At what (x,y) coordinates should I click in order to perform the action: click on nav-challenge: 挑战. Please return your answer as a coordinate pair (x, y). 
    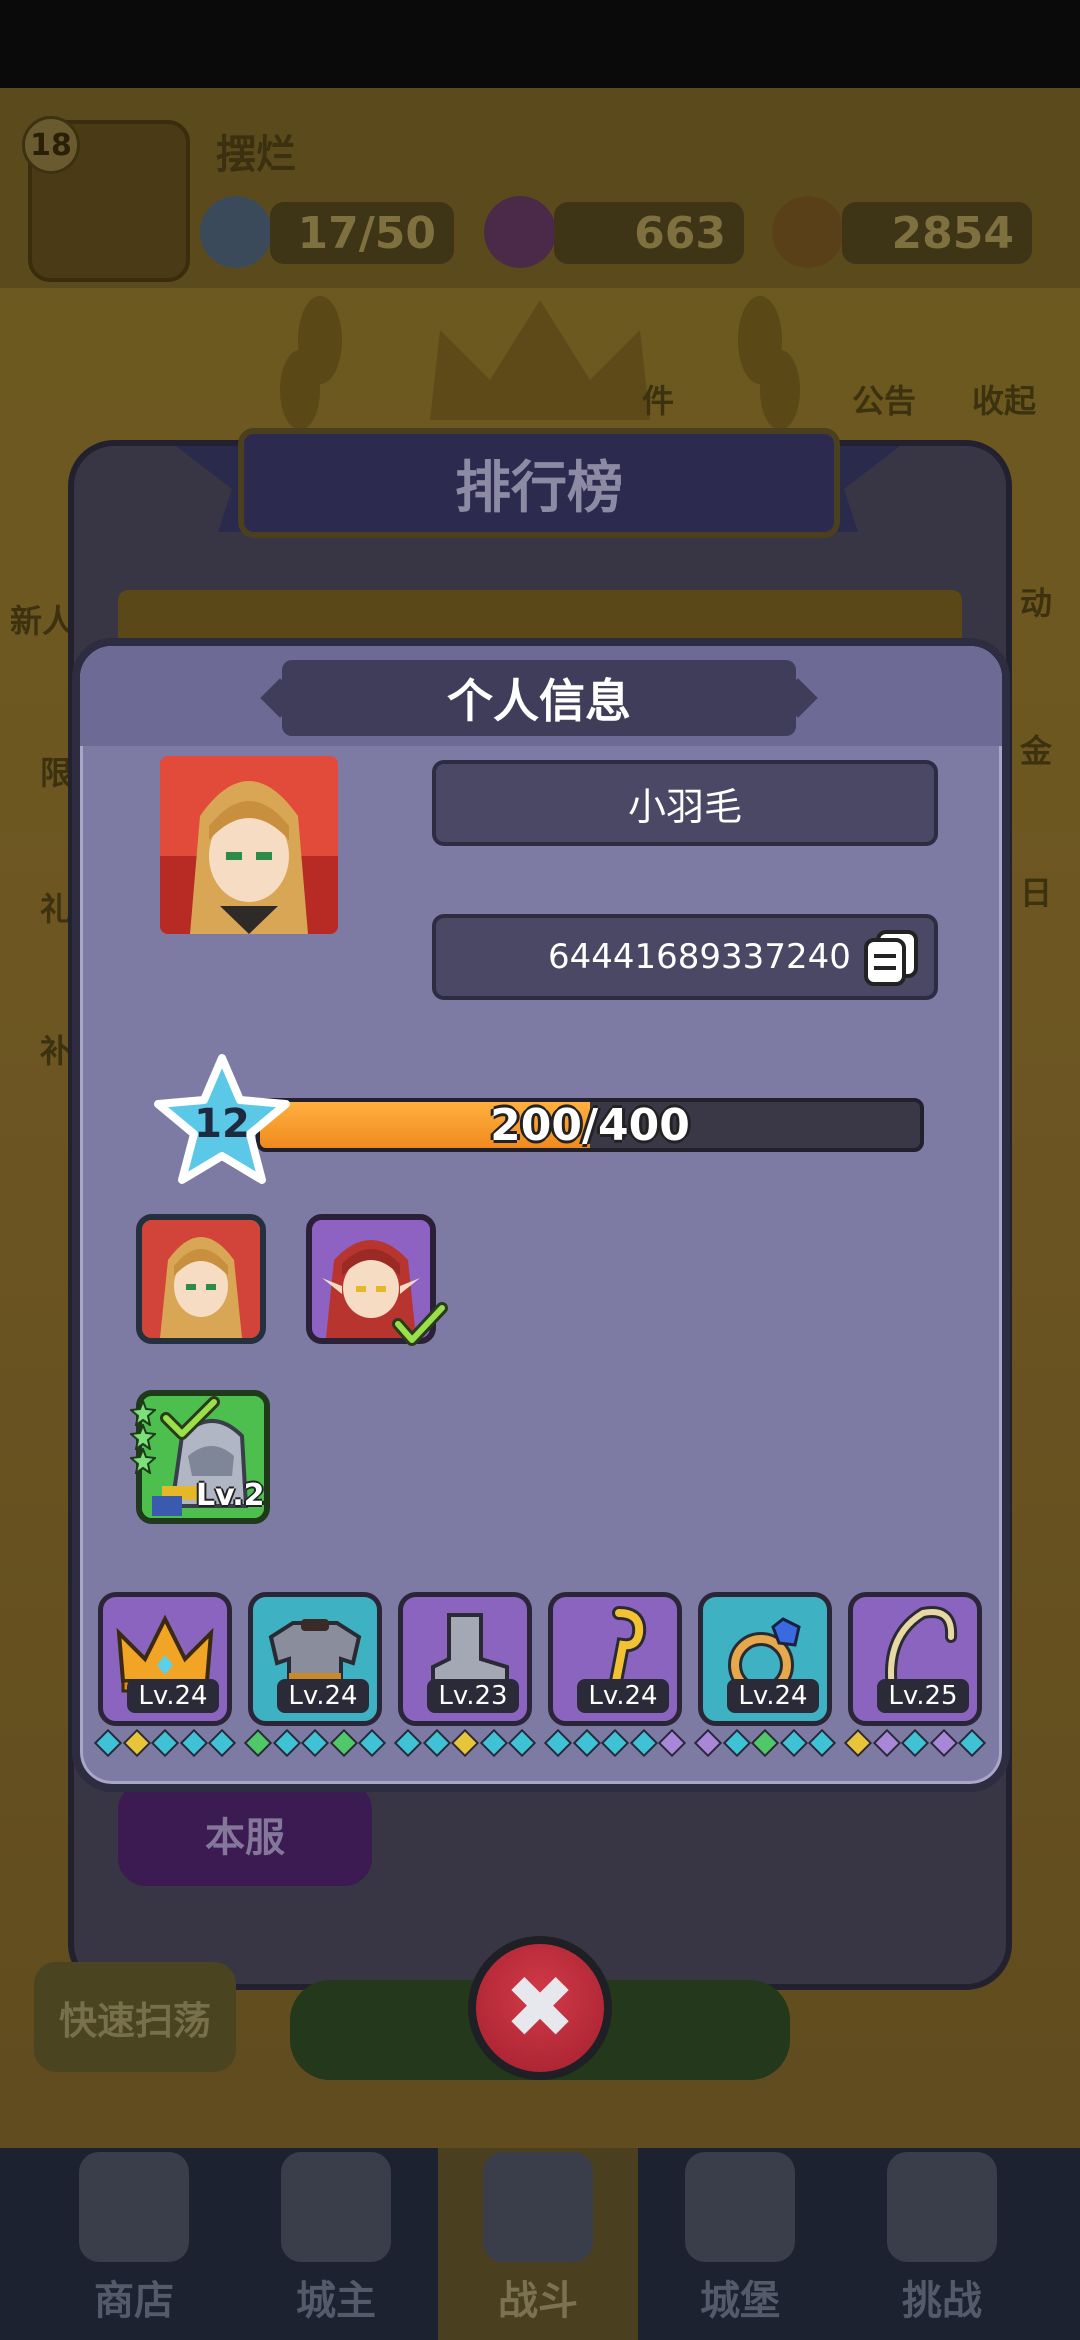
    Looking at the image, I should click on (942, 2244).